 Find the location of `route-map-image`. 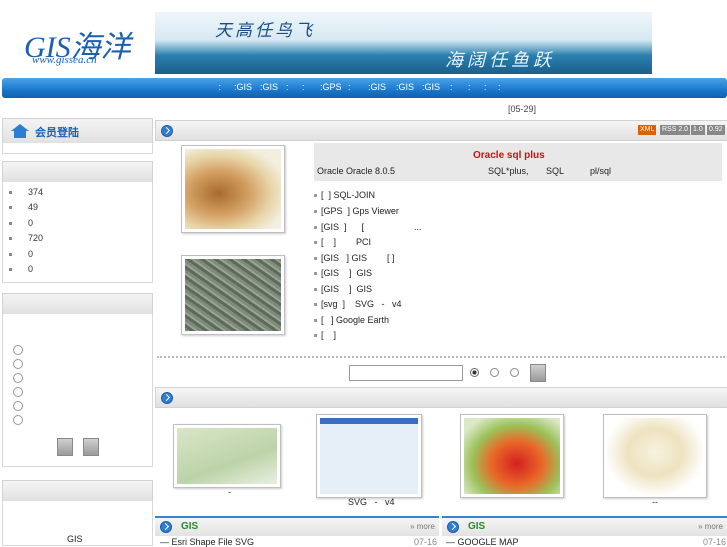

route-map-image is located at coordinates (227, 456).